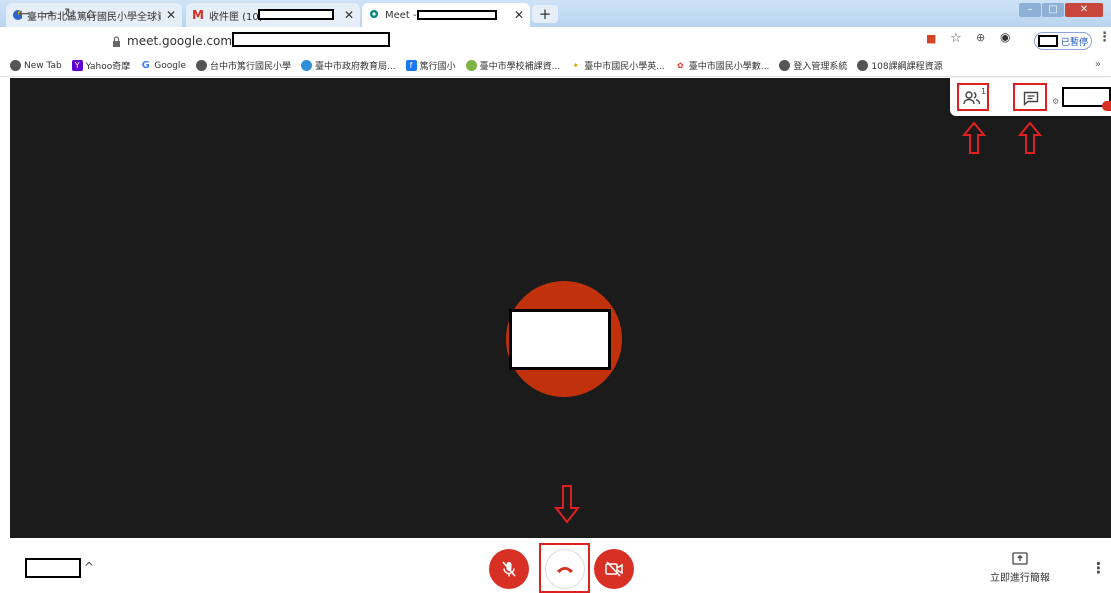 The height and width of the screenshot is (593, 1111). I want to click on window-controls: – □ ✕, so click(1061, 10).